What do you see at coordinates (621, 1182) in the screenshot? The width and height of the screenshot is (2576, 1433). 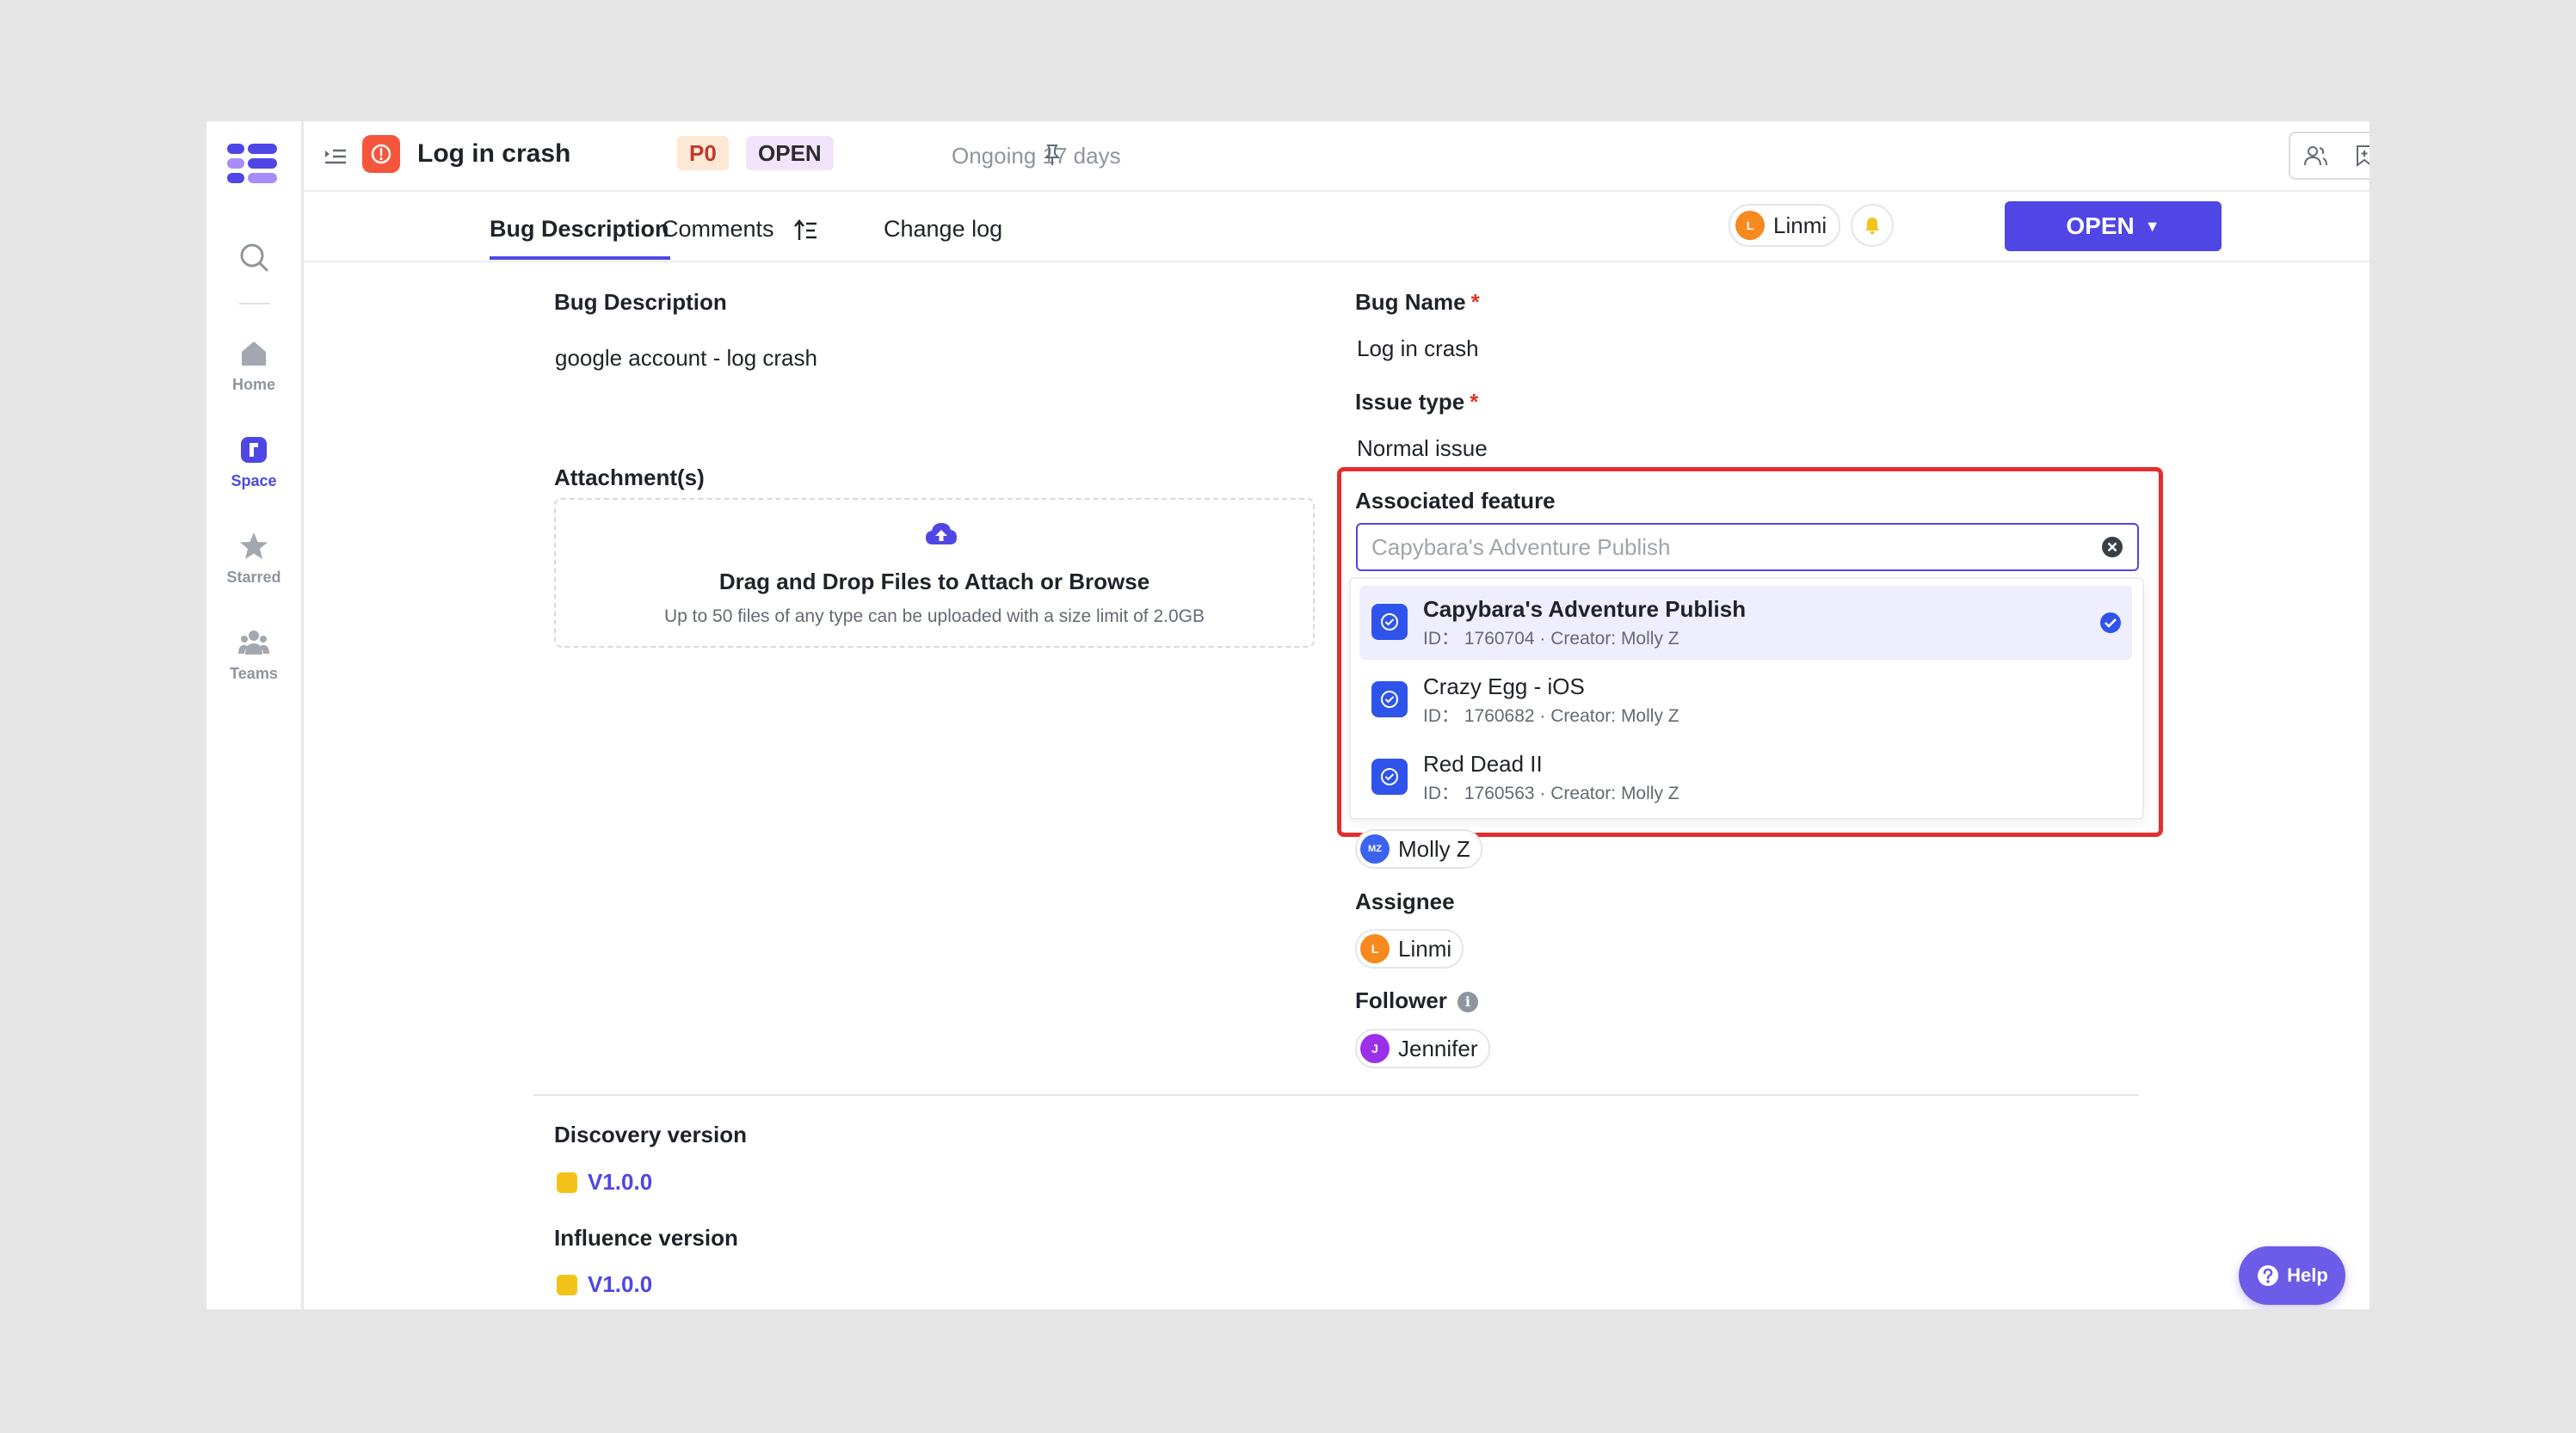 I see `discovery-version-text: V1.0.0` at bounding box center [621, 1182].